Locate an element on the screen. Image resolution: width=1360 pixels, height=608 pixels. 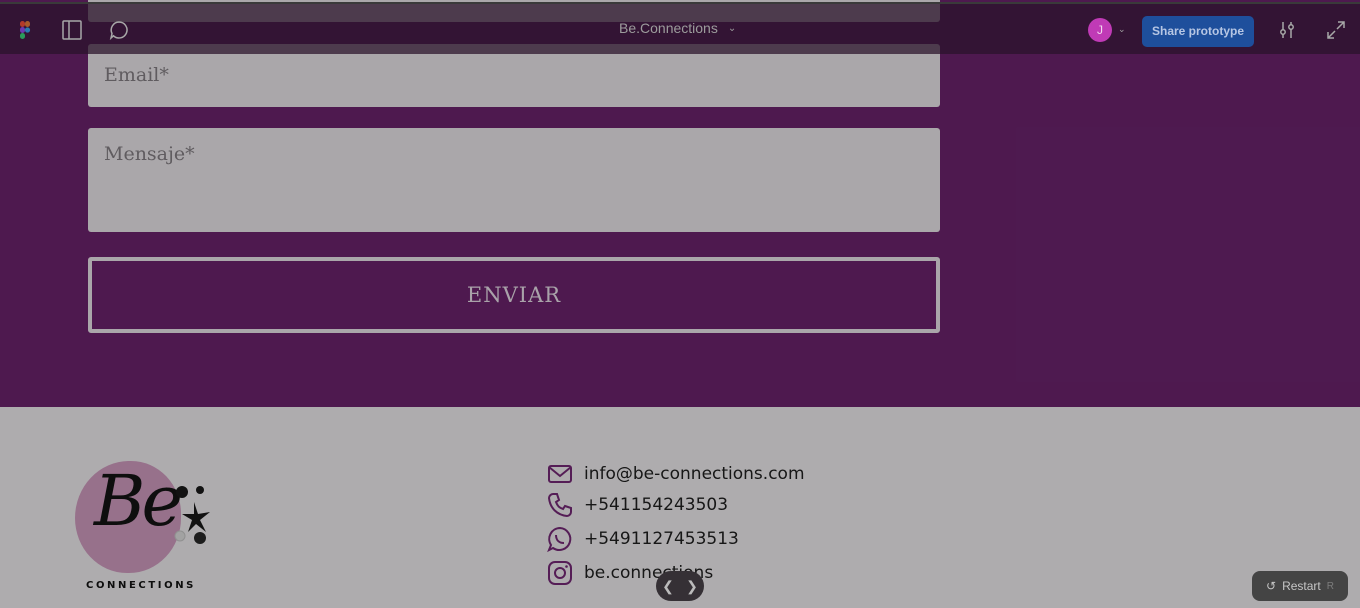
restart-icon: ↺ is located at coordinates (1271, 586).